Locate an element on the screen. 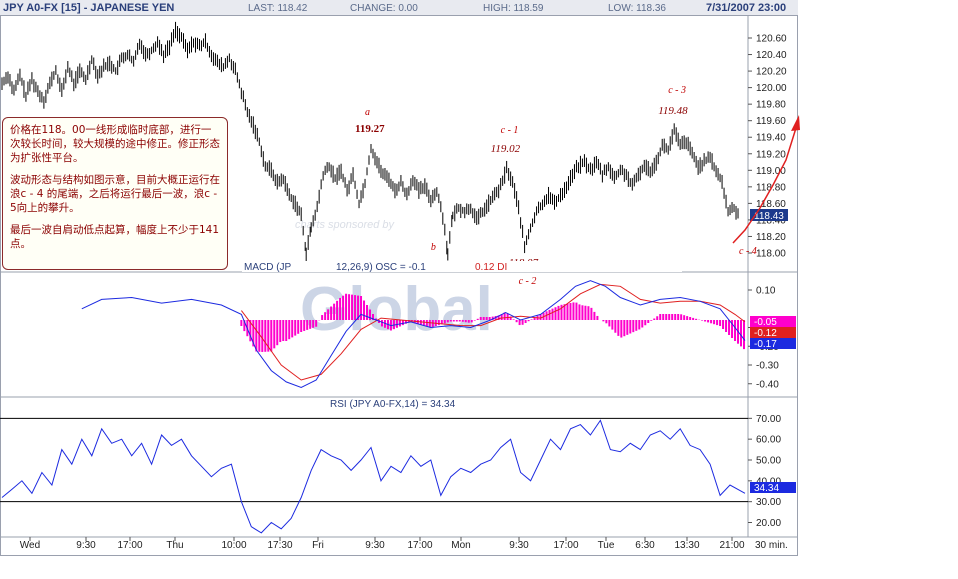  price-y-tick-label: 120.20 is located at coordinates (771, 72).